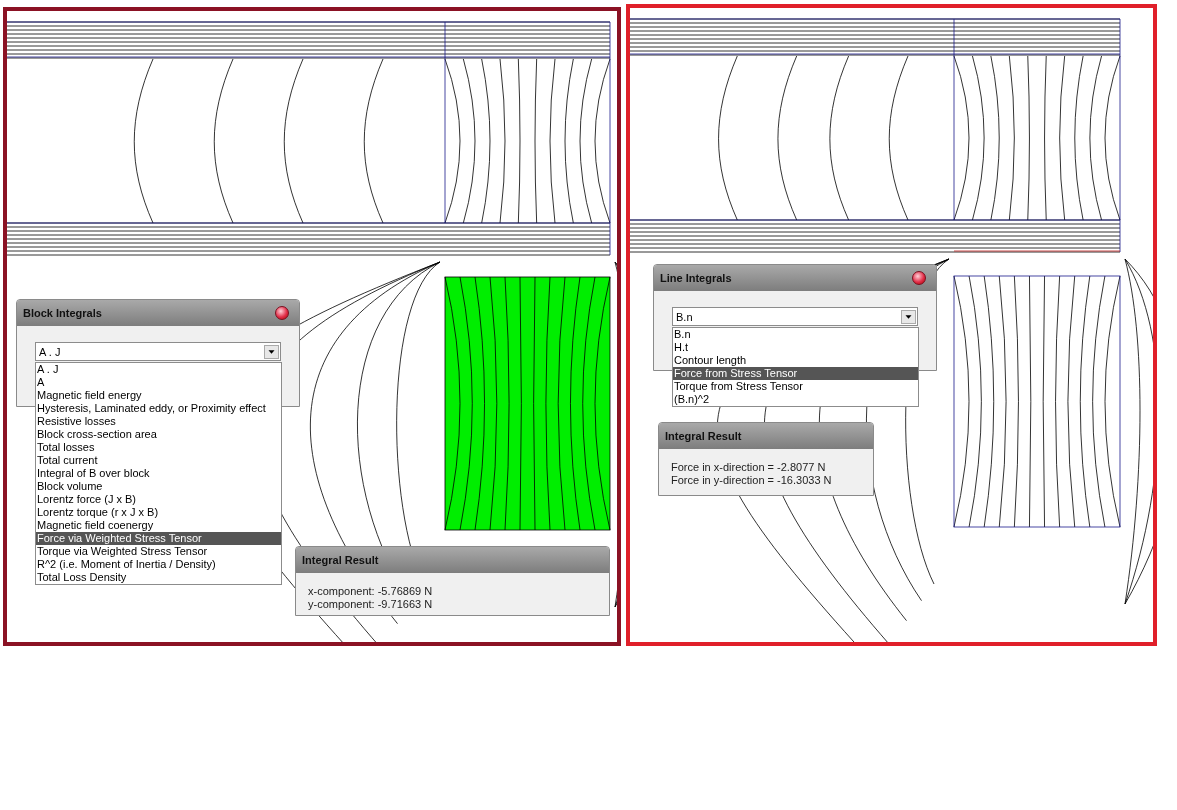  What do you see at coordinates (749, 467) in the screenshot?
I see `result-text: Force in x-direction = -2.8077 N` at bounding box center [749, 467].